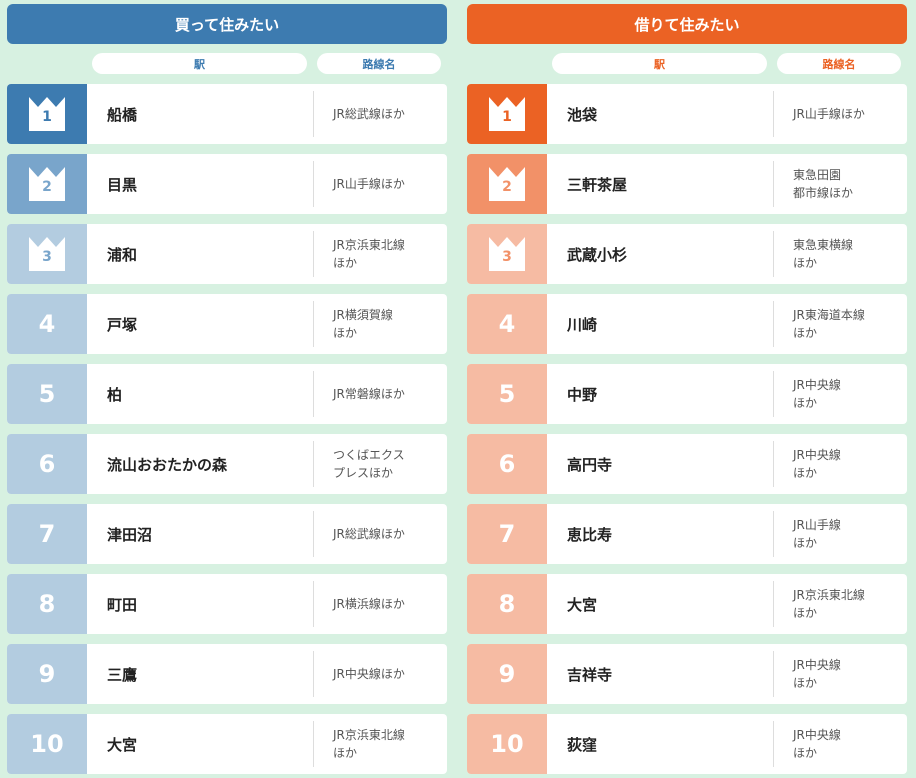  What do you see at coordinates (199, 63) in the screenshot?
I see `buy-station-column-label: 駅` at bounding box center [199, 63].